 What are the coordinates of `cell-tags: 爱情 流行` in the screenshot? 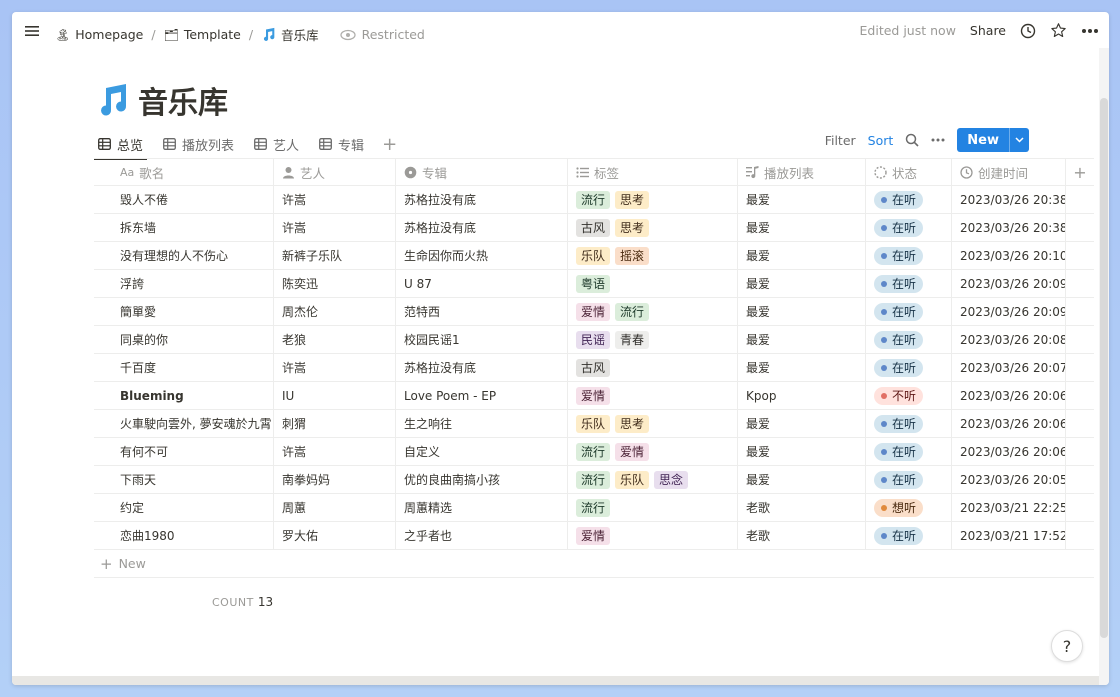 It's located at (653, 311).